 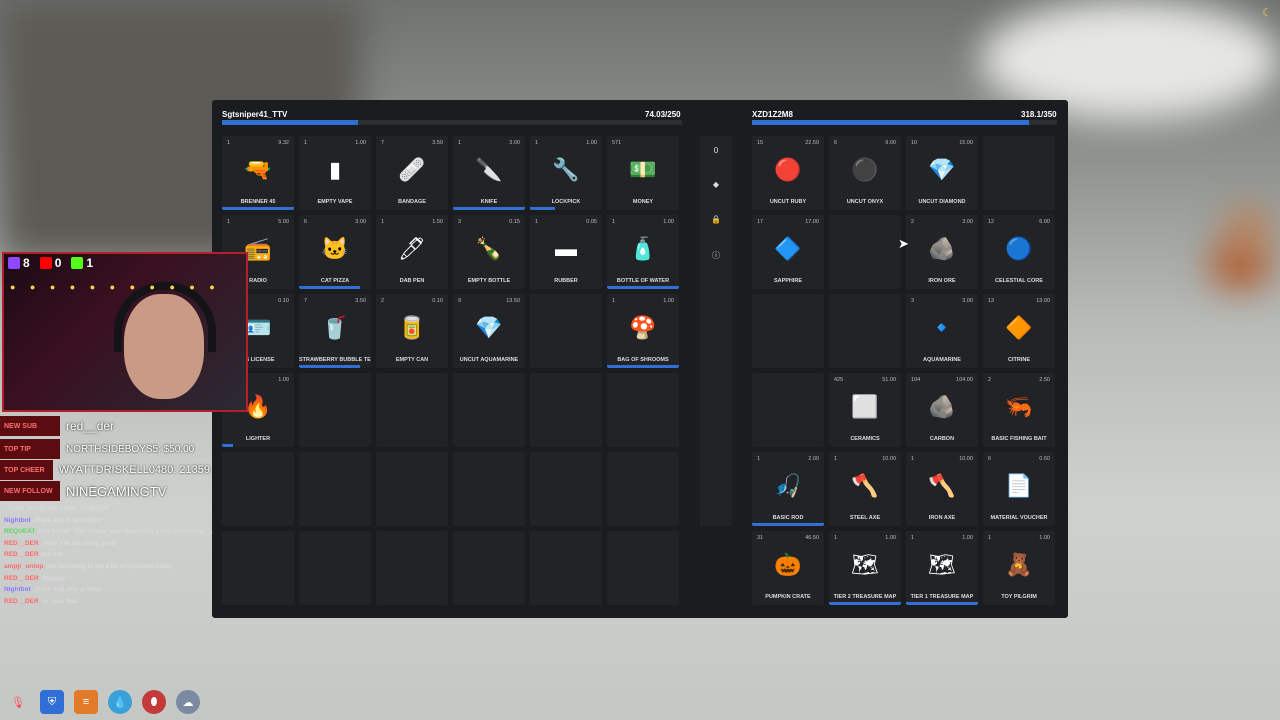 I want to click on item-slot-knife: 1 3.00 🔪 KNIFE, so click(x=489, y=173).